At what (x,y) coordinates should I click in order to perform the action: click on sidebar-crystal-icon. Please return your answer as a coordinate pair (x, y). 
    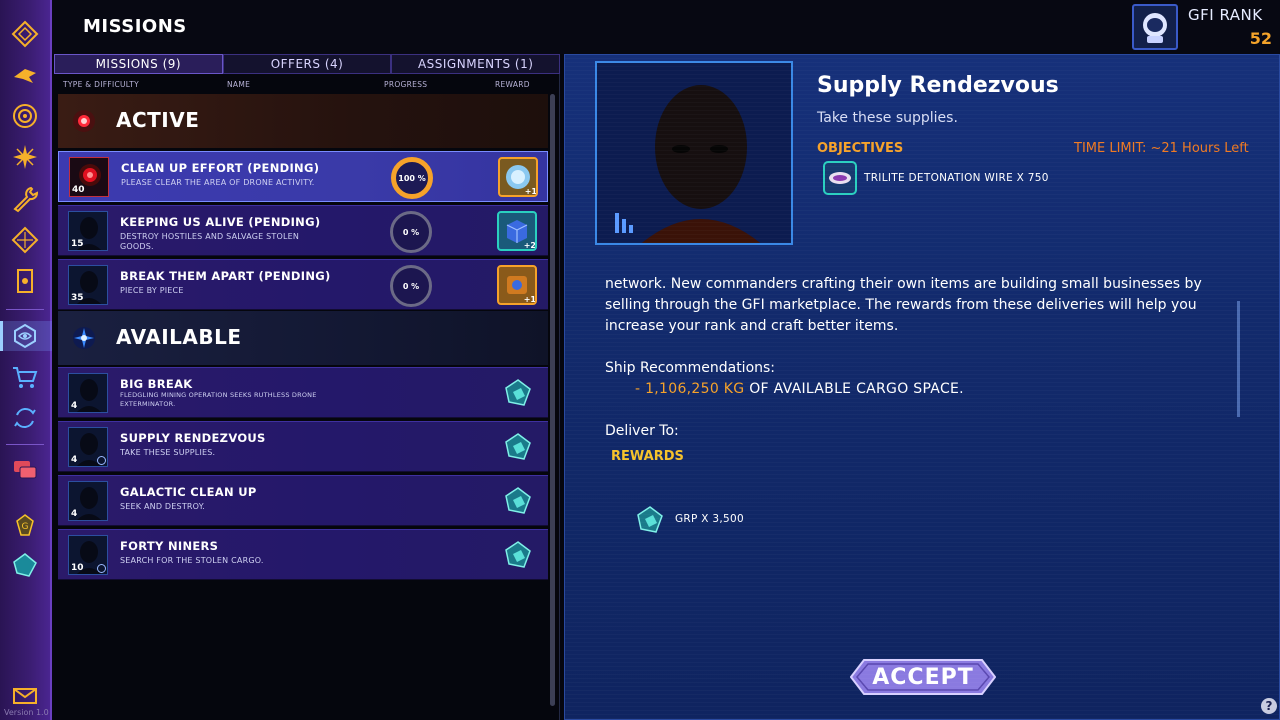
    Looking at the image, I should click on (25, 240).